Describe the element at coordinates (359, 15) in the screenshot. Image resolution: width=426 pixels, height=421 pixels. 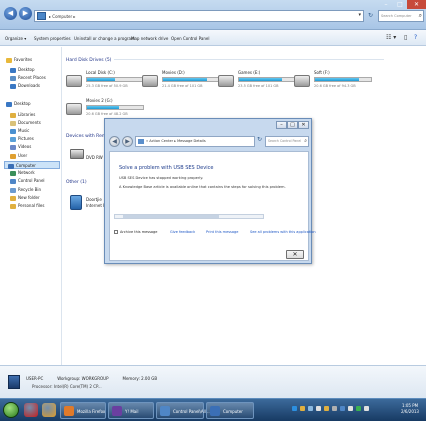
I see `address-dropdown-icon: ▾` at that location.